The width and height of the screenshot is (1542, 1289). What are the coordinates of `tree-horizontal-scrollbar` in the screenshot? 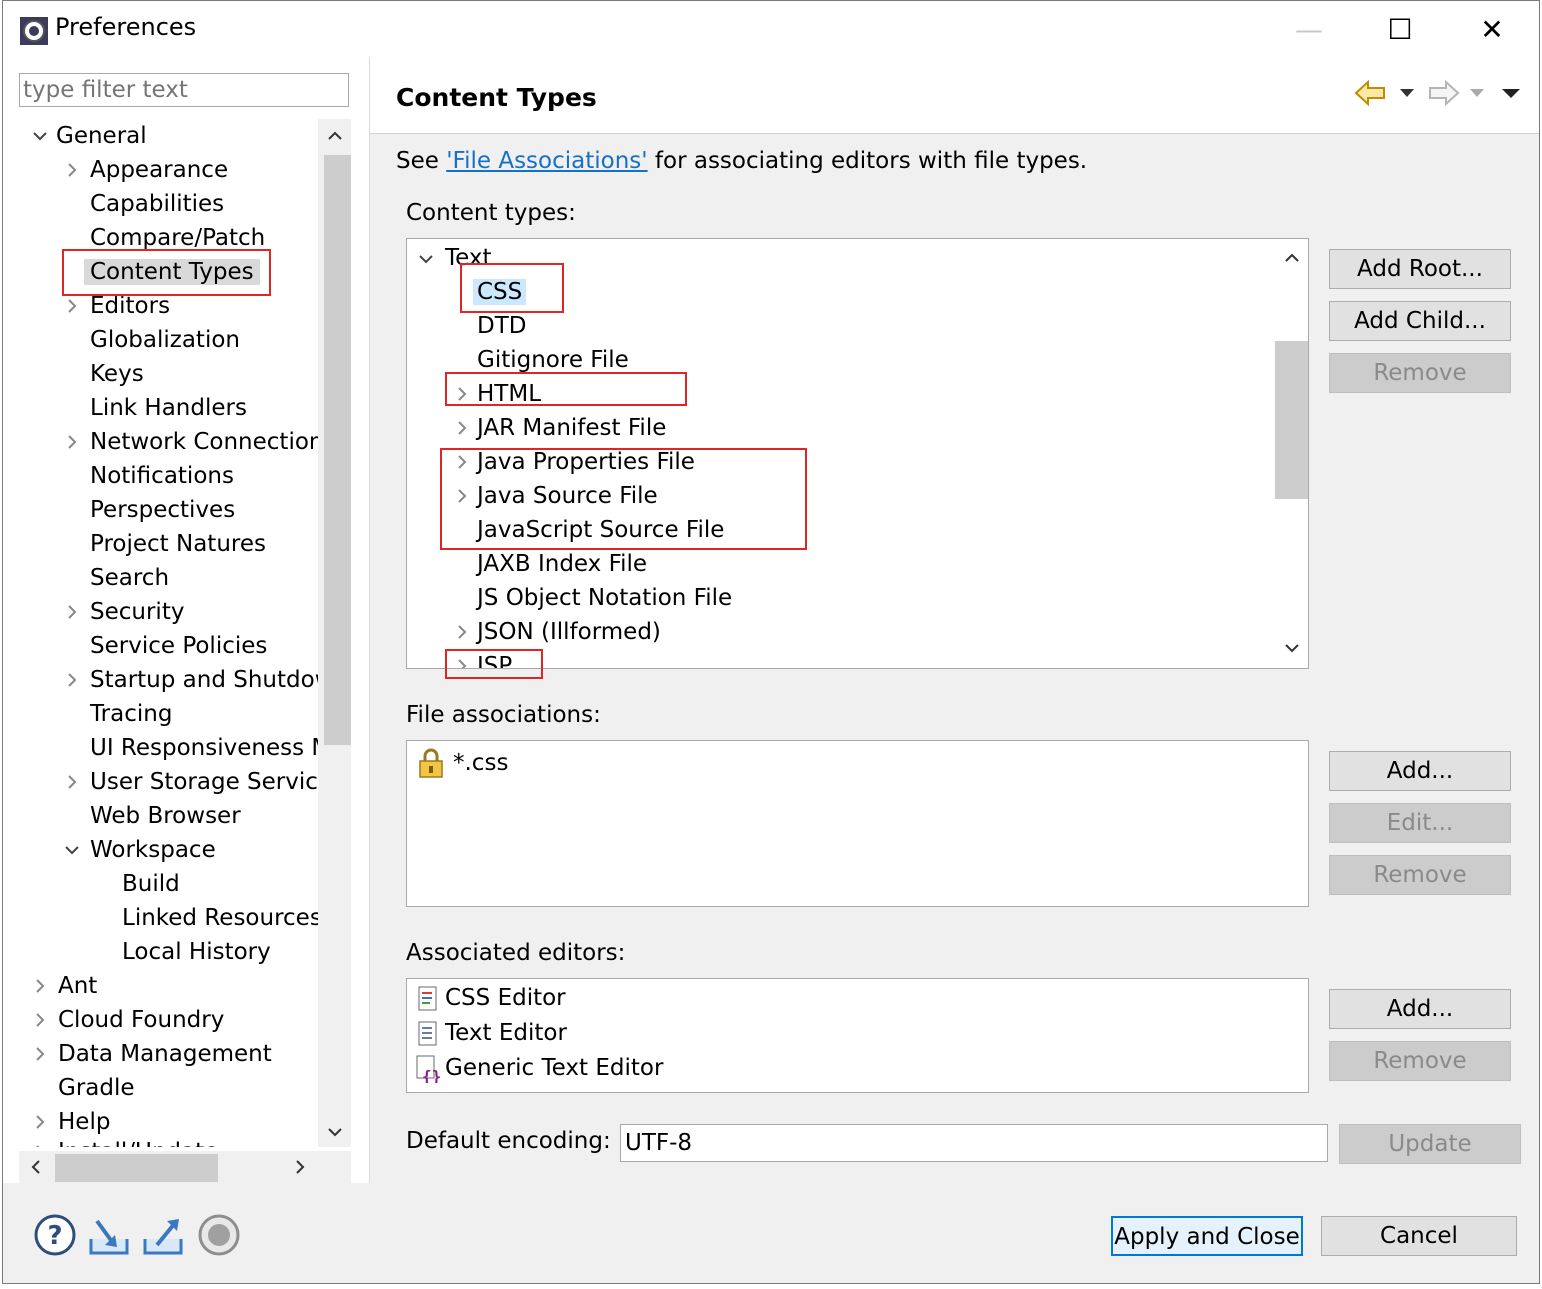 It's located at (185, 1167).